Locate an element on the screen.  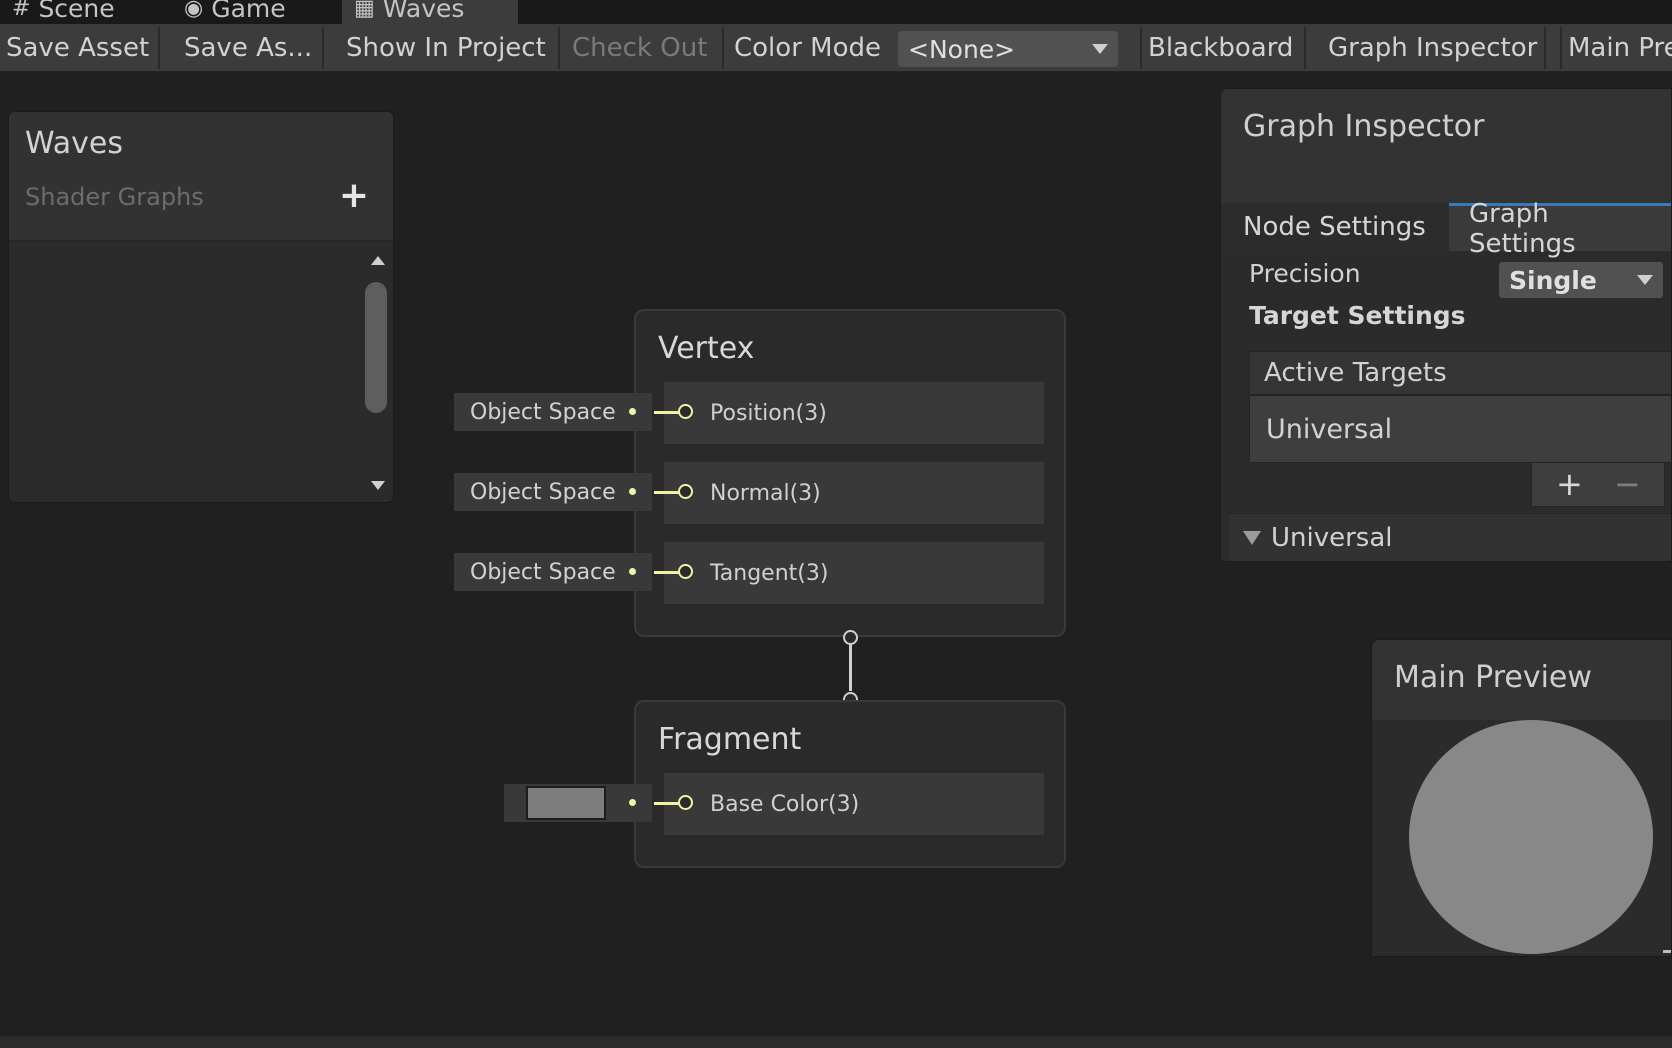
universal-section-label: Universal is located at coordinates (1332, 537).